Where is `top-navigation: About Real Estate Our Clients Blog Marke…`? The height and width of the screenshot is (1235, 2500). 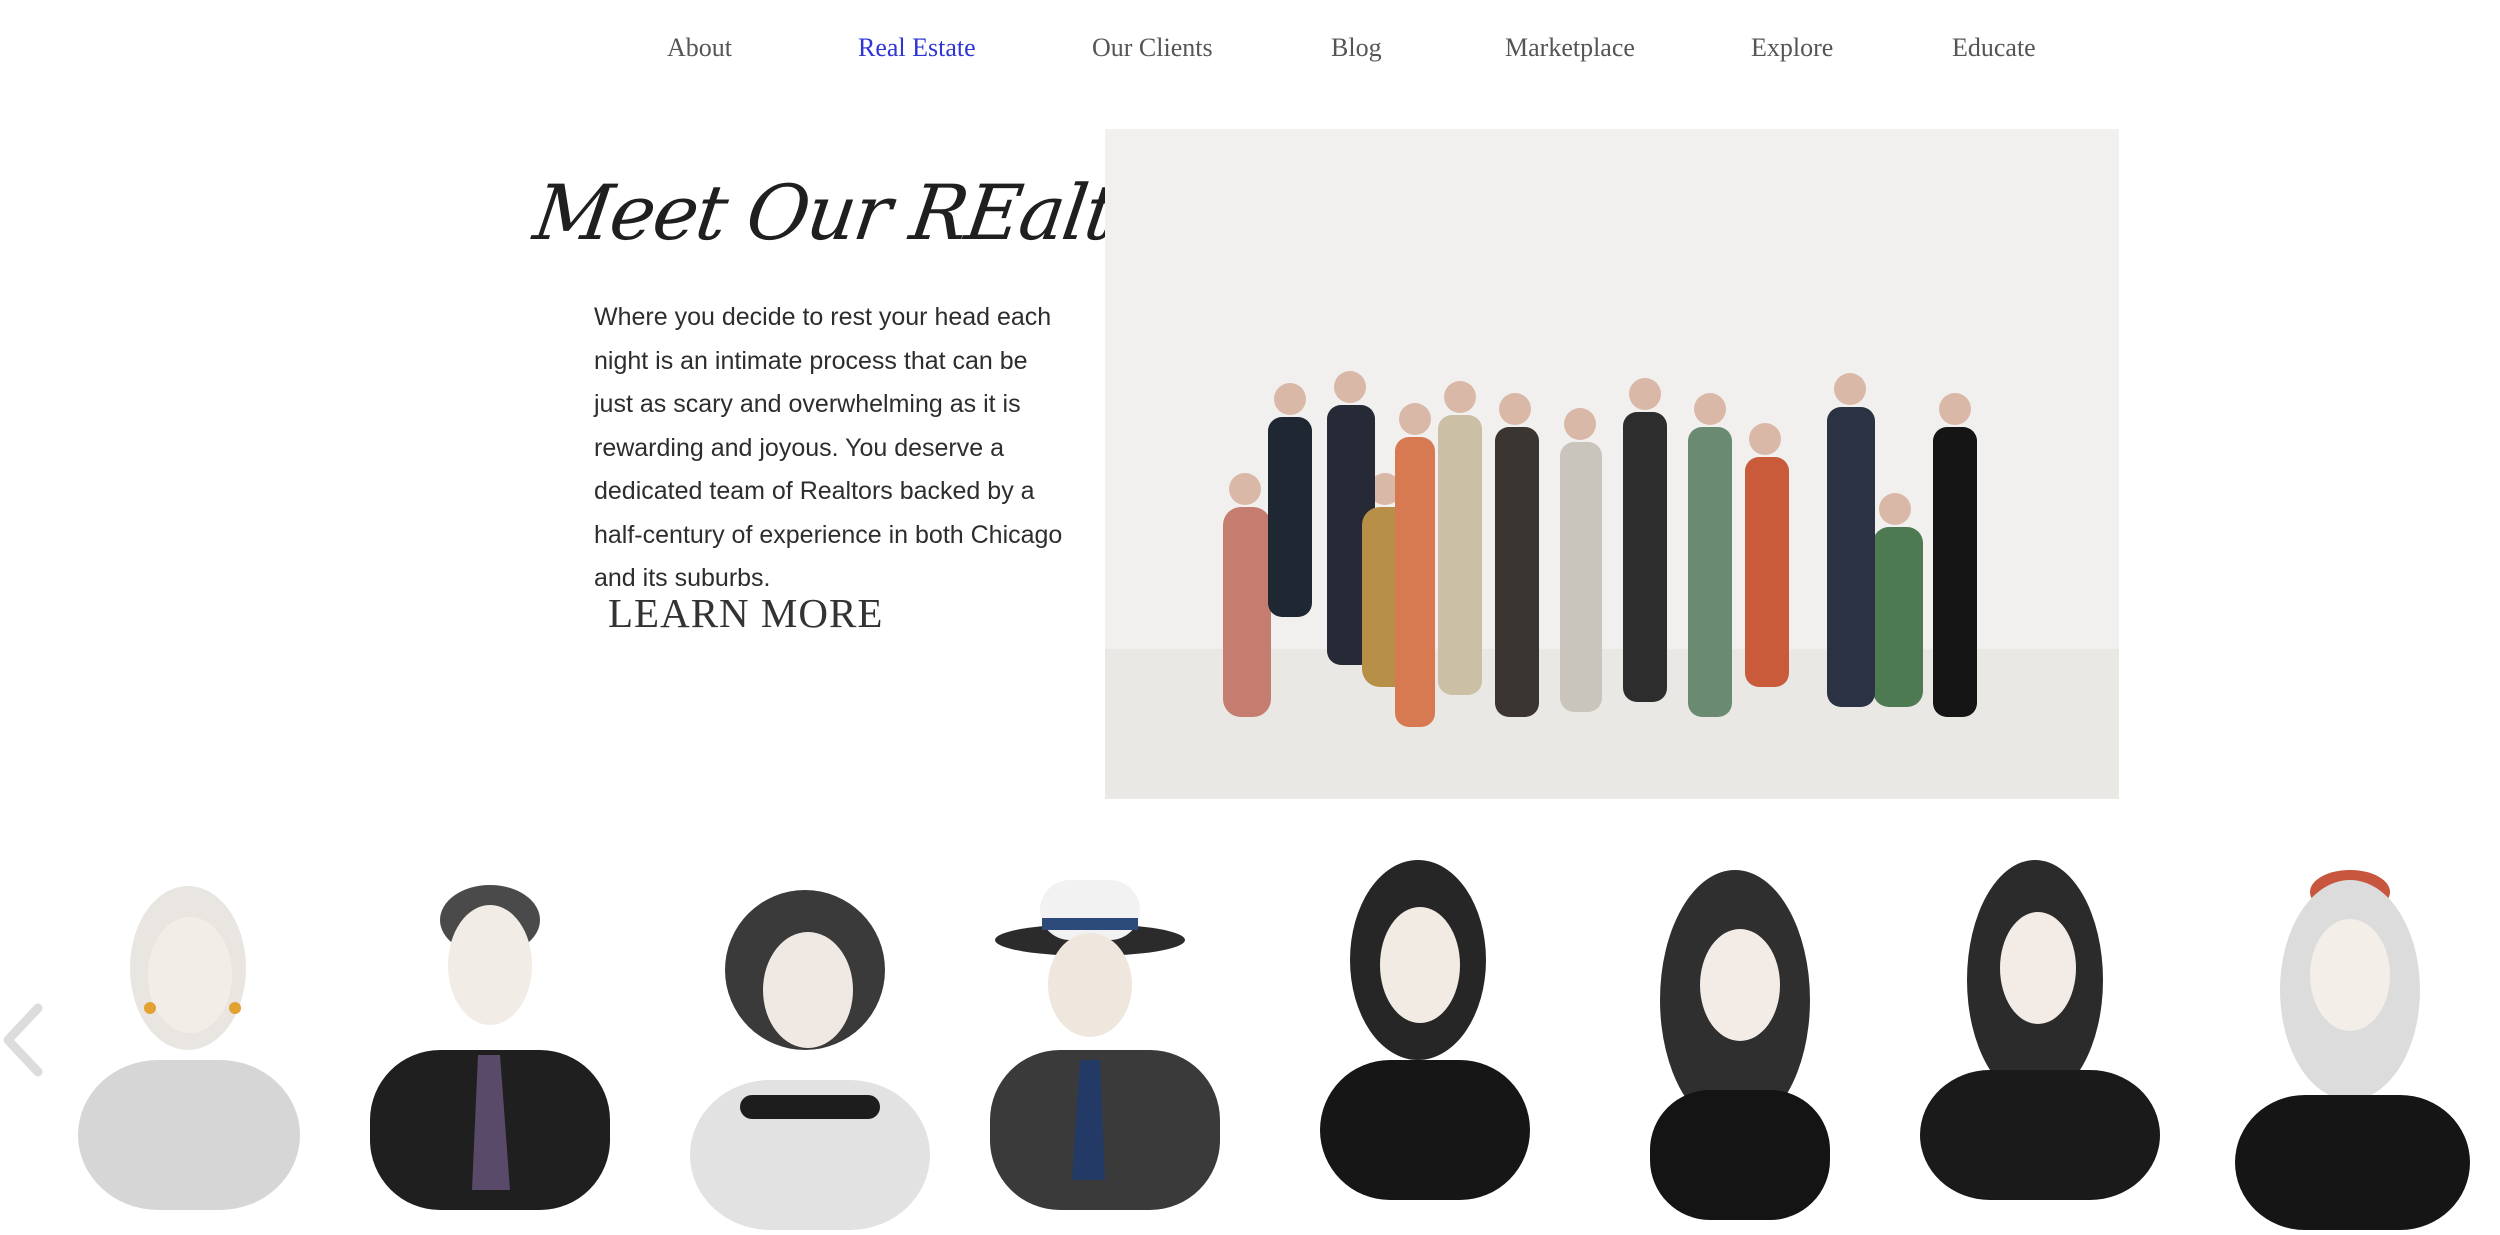 top-navigation: About Real Estate Our Clients Blog Marke… is located at coordinates (1250, 50).